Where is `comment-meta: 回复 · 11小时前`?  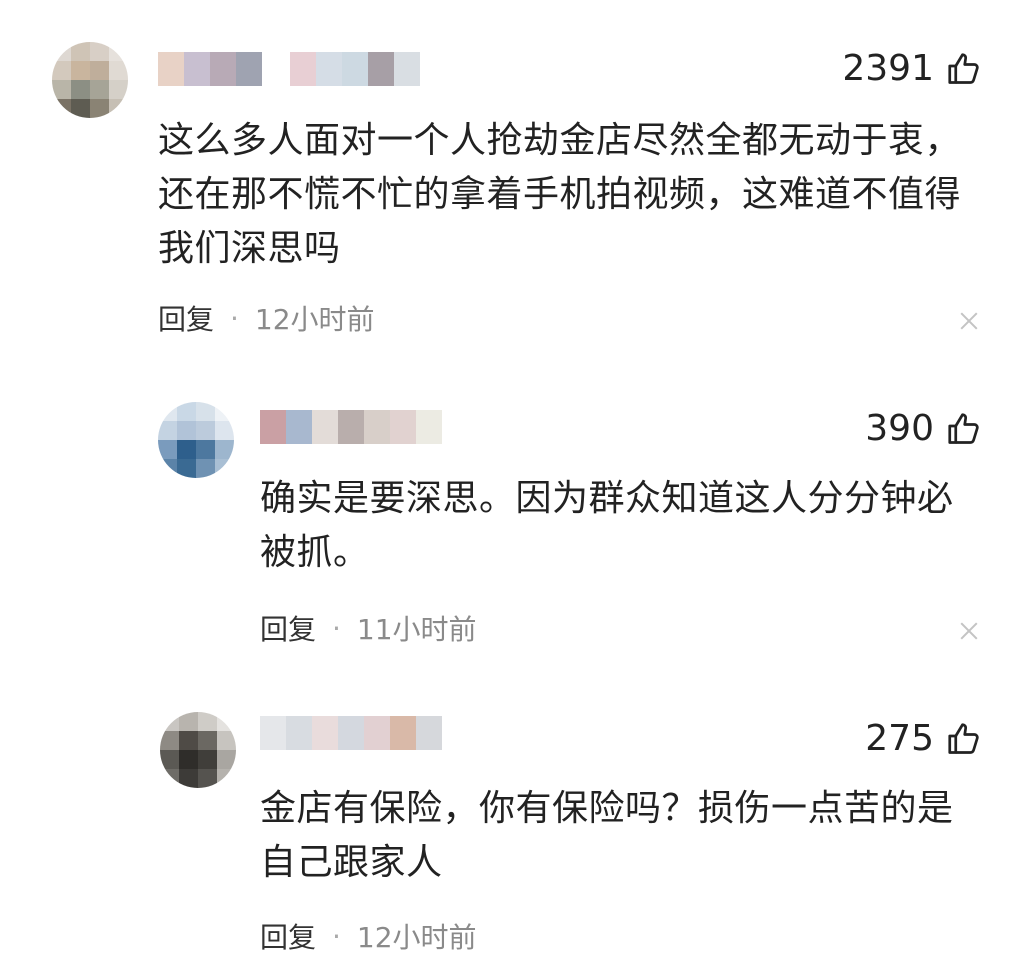
comment-meta: 回复 · 11小时前 is located at coordinates (368, 628).